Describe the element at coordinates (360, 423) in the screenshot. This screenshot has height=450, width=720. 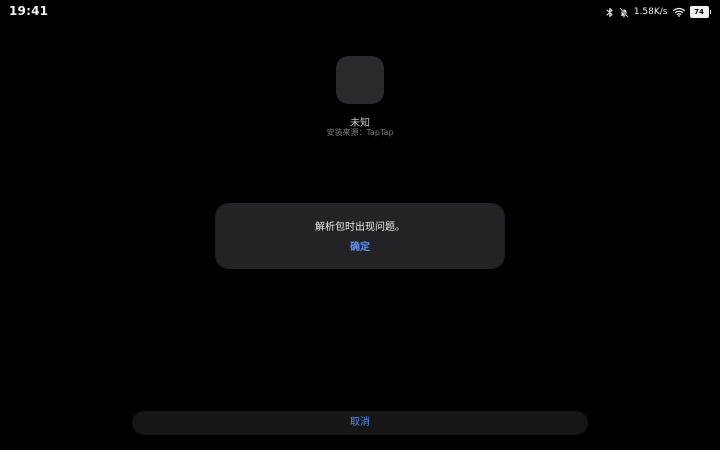
I see `cancel-button: 取消` at that location.